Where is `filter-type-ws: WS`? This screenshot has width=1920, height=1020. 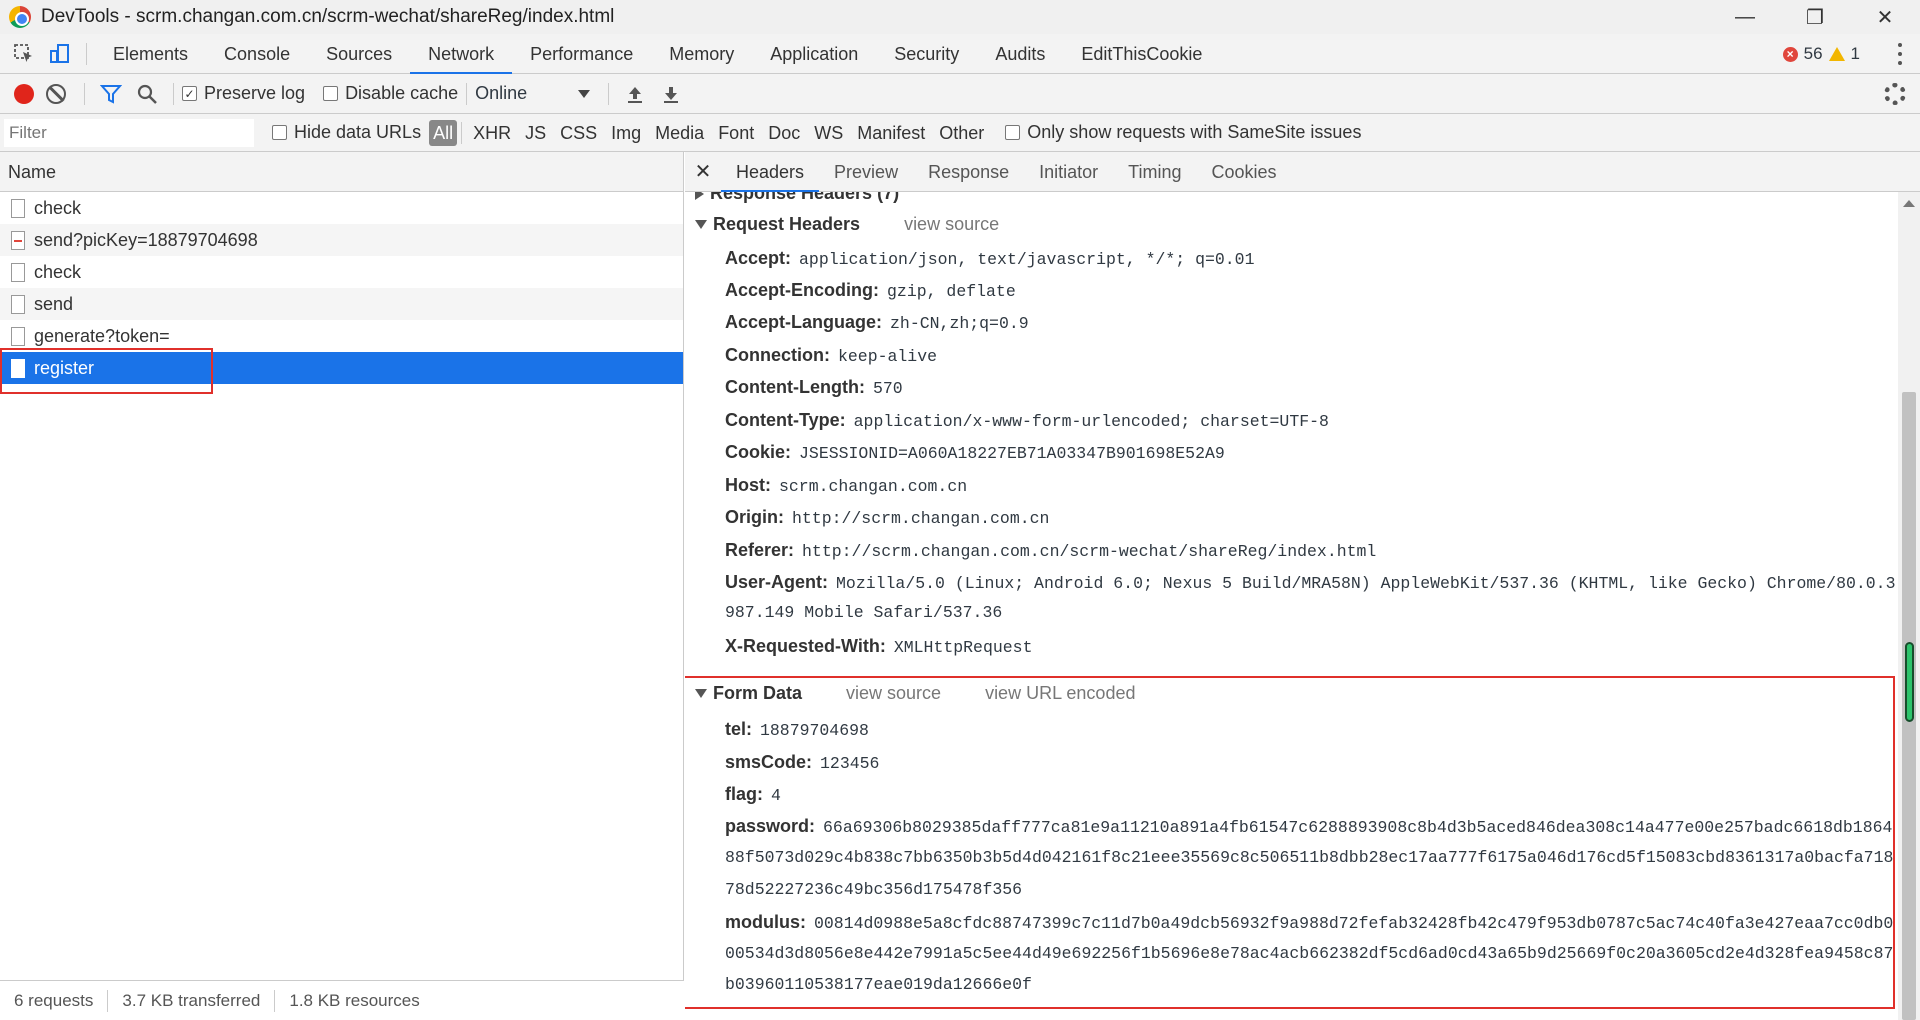
filter-type-ws: WS is located at coordinates (828, 133).